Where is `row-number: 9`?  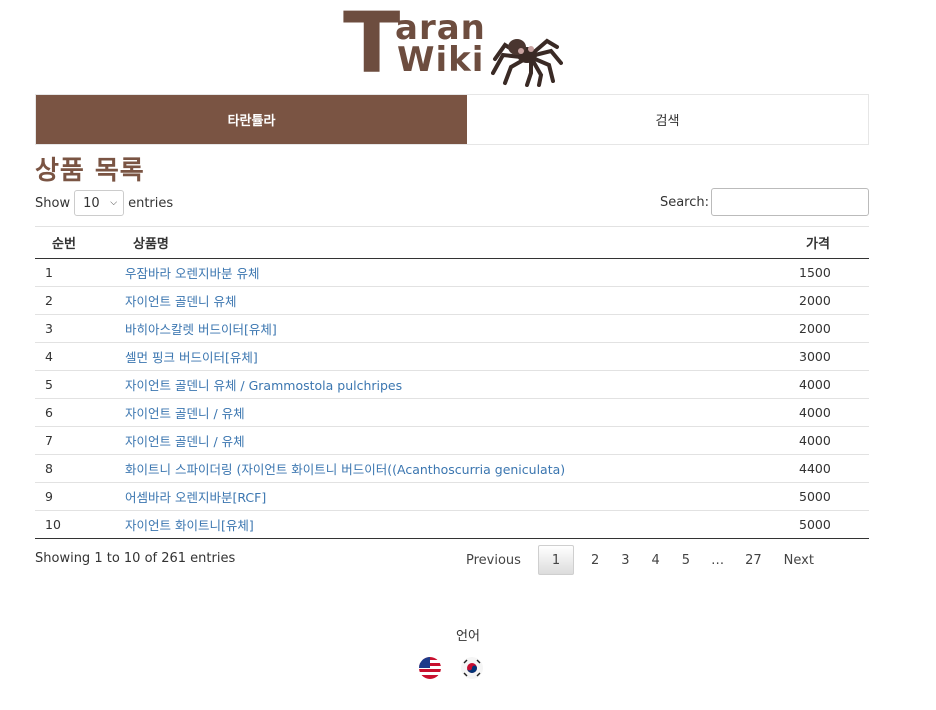 row-number: 9 is located at coordinates (80, 496).